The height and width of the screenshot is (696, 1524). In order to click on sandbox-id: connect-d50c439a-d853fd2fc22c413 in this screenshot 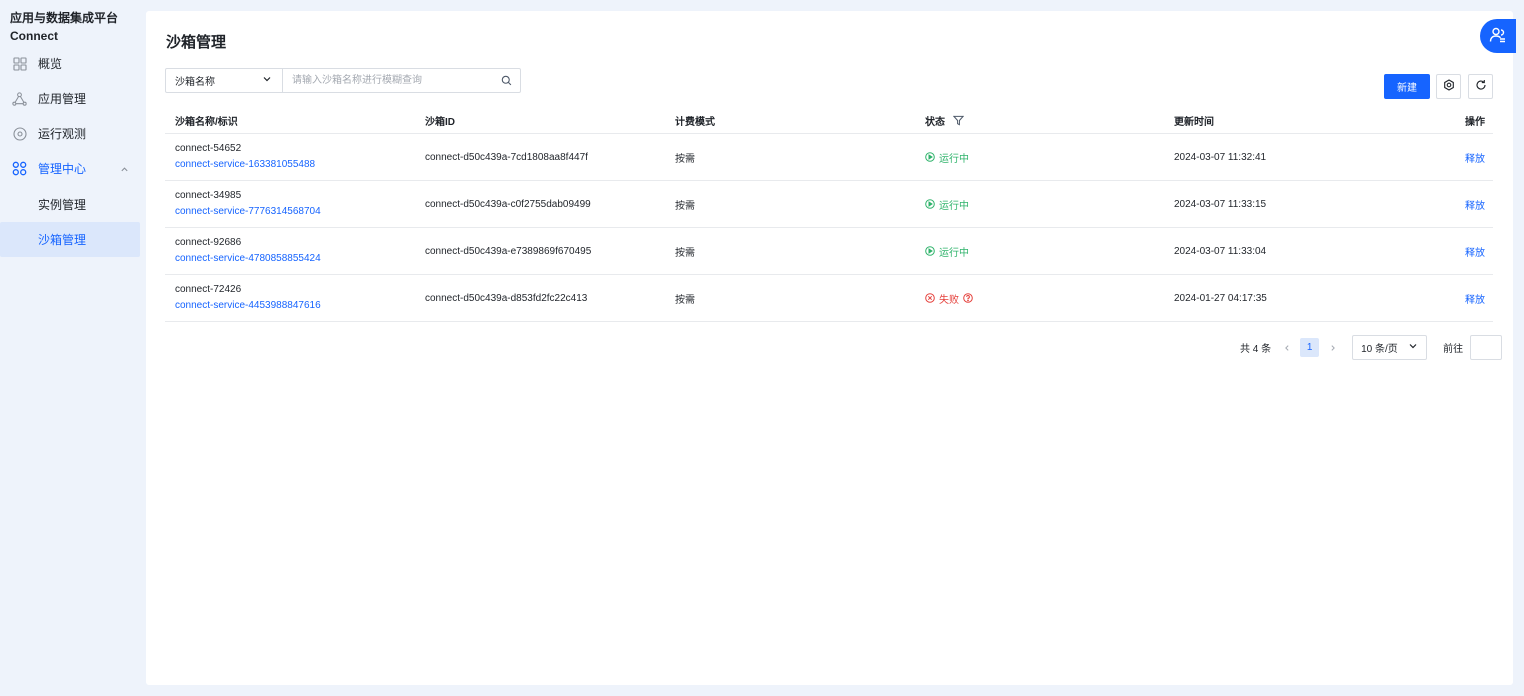, I will do `click(506, 298)`.